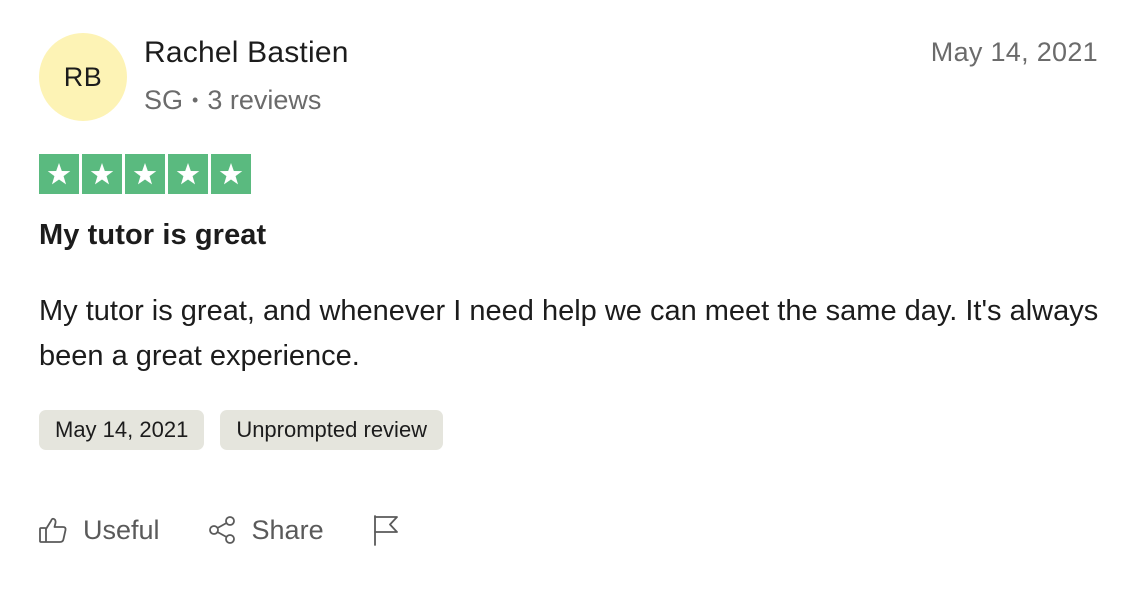 The width and height of the screenshot is (1138, 590). What do you see at coordinates (1014, 52) in the screenshot?
I see `review-date: May 14, 2021` at bounding box center [1014, 52].